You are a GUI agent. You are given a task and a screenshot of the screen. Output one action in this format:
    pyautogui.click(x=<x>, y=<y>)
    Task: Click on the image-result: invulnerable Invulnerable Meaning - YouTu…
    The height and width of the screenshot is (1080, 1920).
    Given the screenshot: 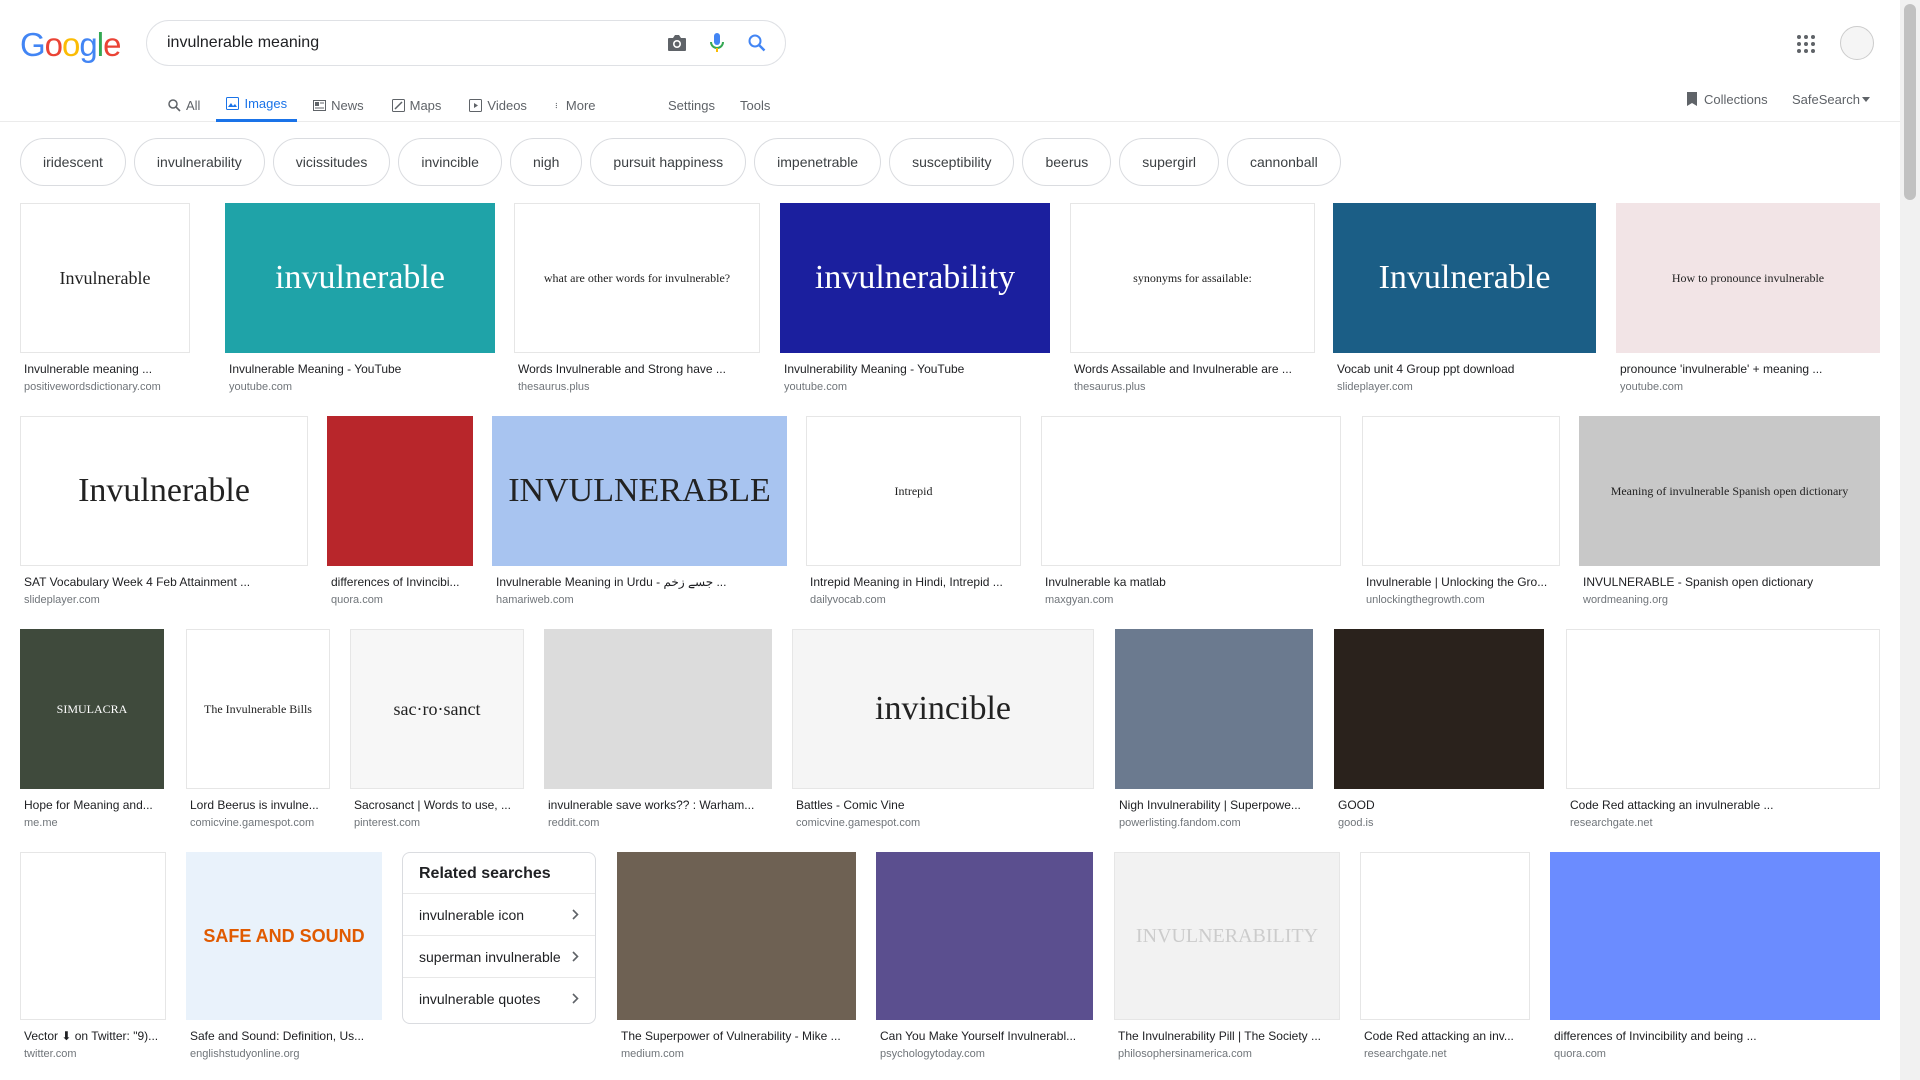 What is the action you would take?
    pyautogui.click(x=360, y=303)
    